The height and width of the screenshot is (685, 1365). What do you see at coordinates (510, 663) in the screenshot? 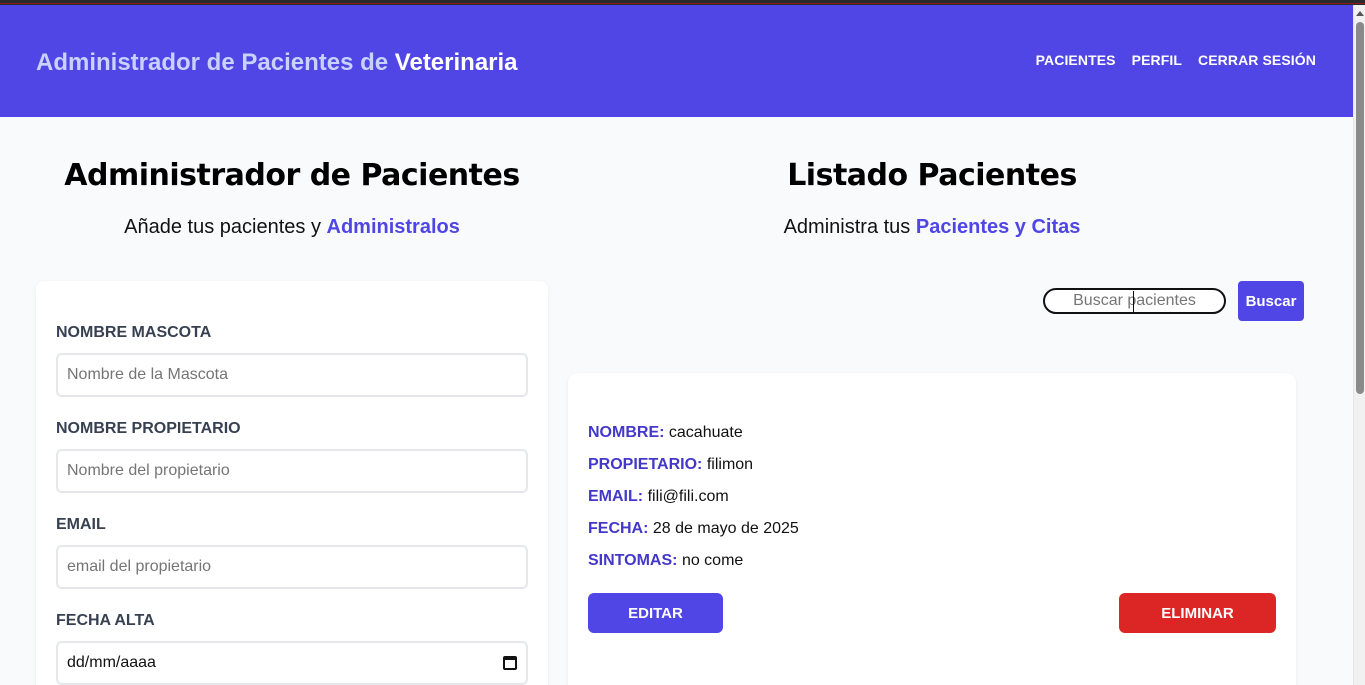
I see `calendar-icon` at bounding box center [510, 663].